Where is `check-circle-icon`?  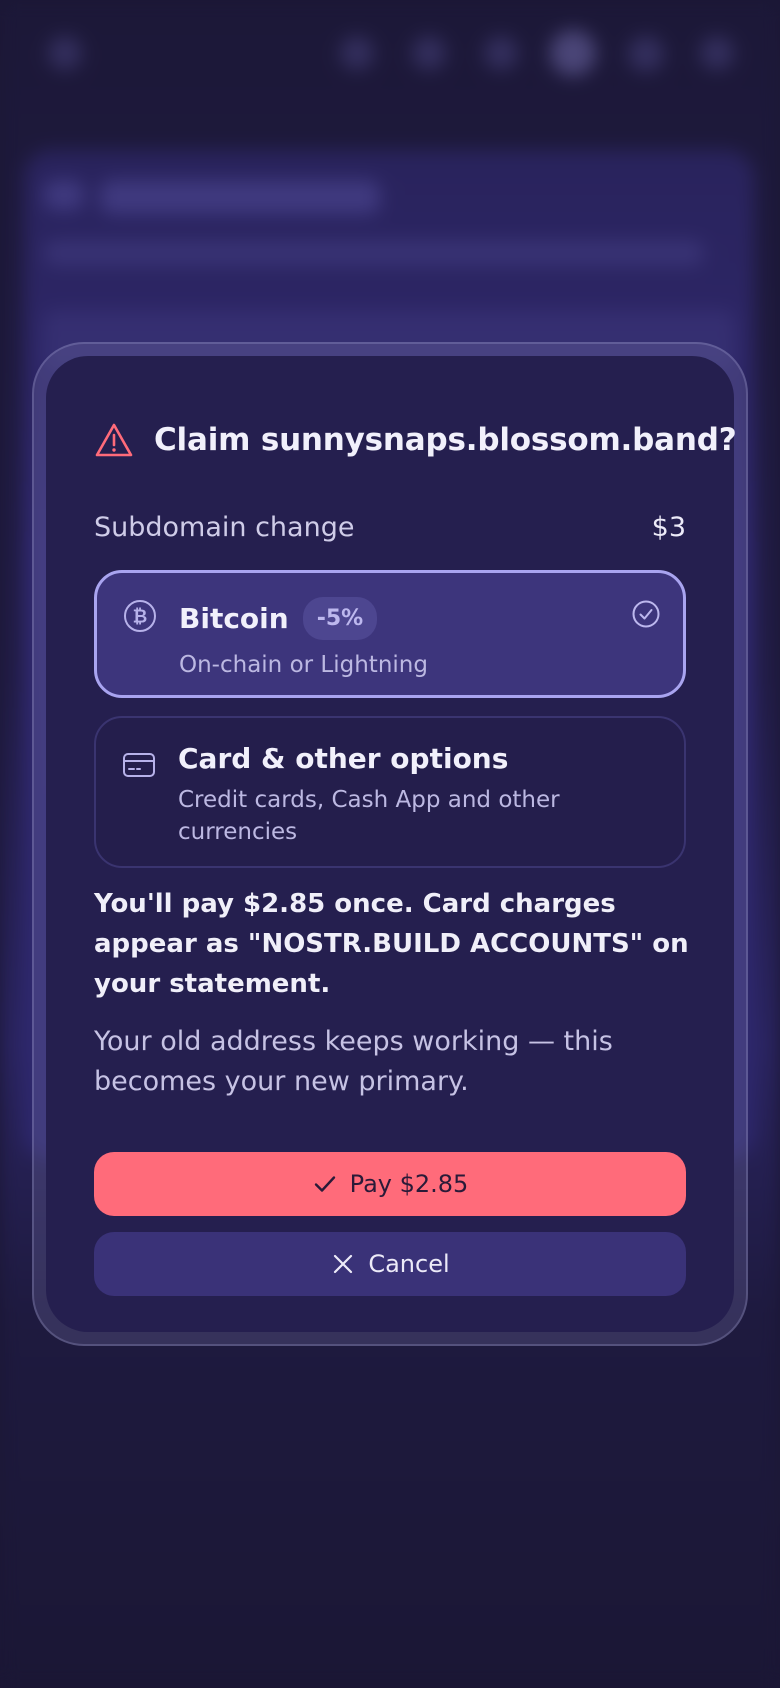 check-circle-icon is located at coordinates (646, 614).